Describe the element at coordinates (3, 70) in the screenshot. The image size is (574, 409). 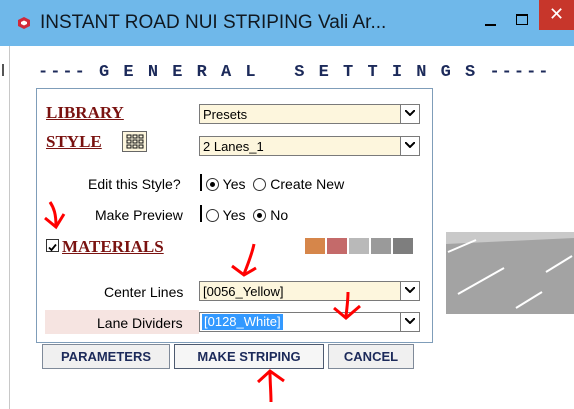
I see `left-edge-mark` at that location.